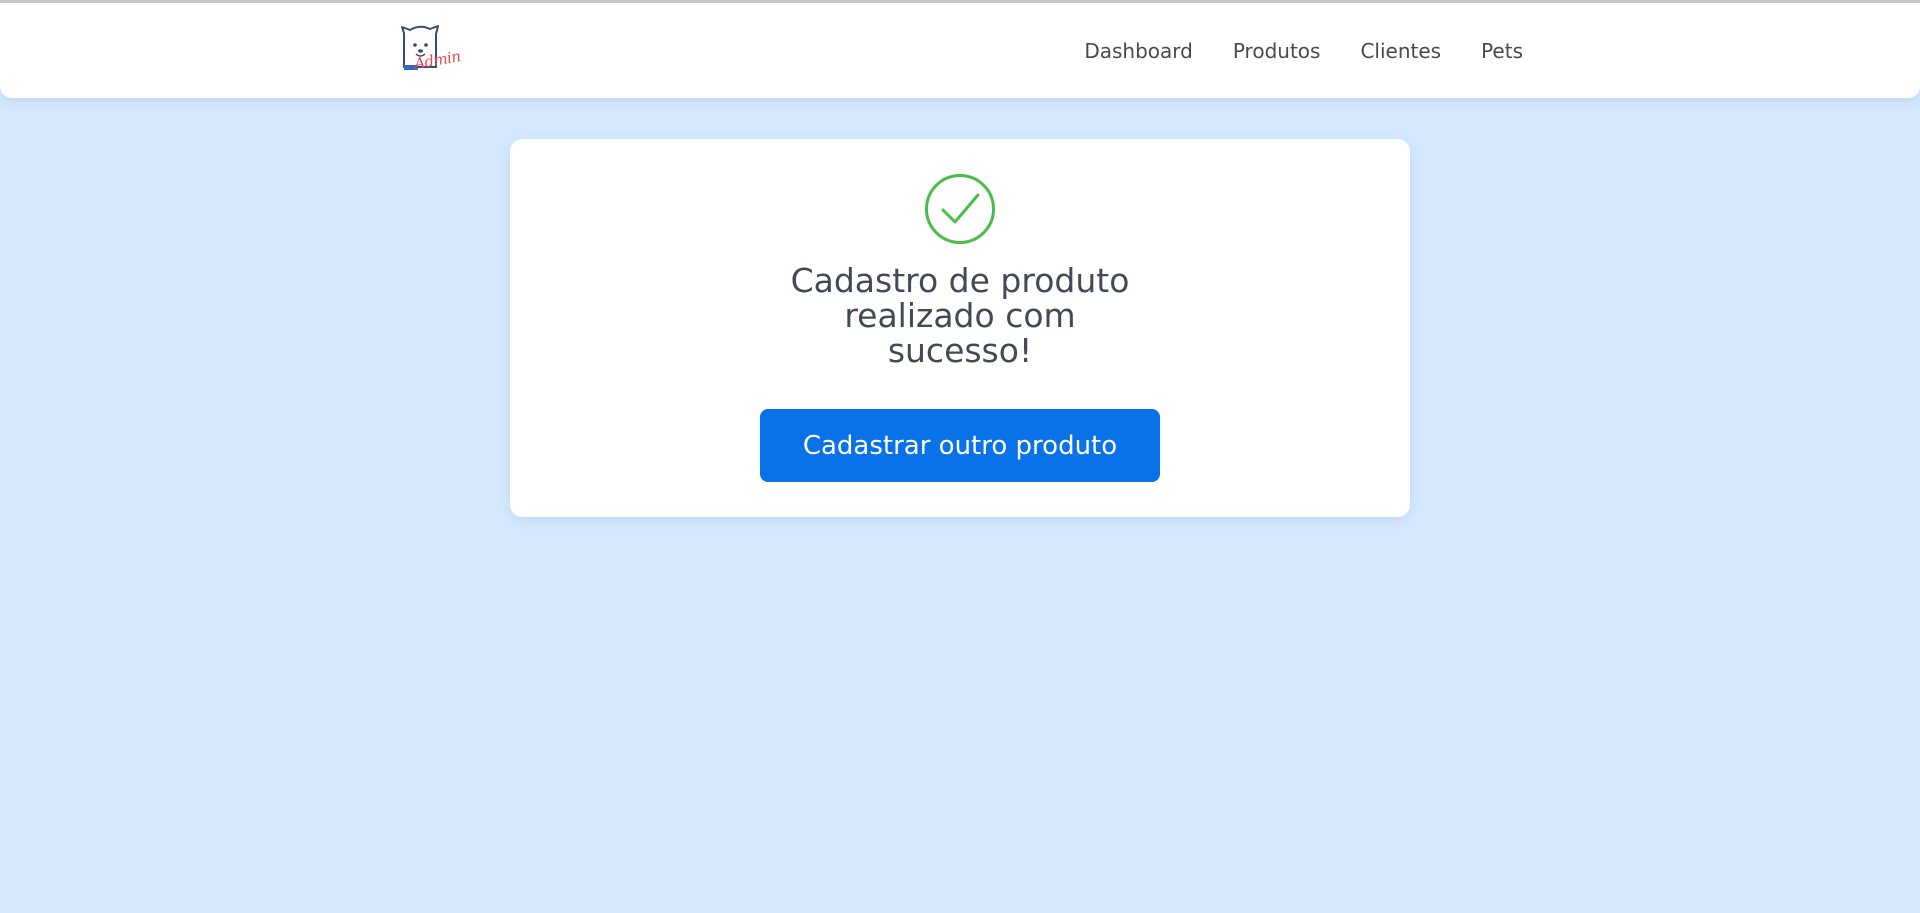 The image size is (1920, 913). I want to click on success-message-line: realizado com, so click(960, 315).